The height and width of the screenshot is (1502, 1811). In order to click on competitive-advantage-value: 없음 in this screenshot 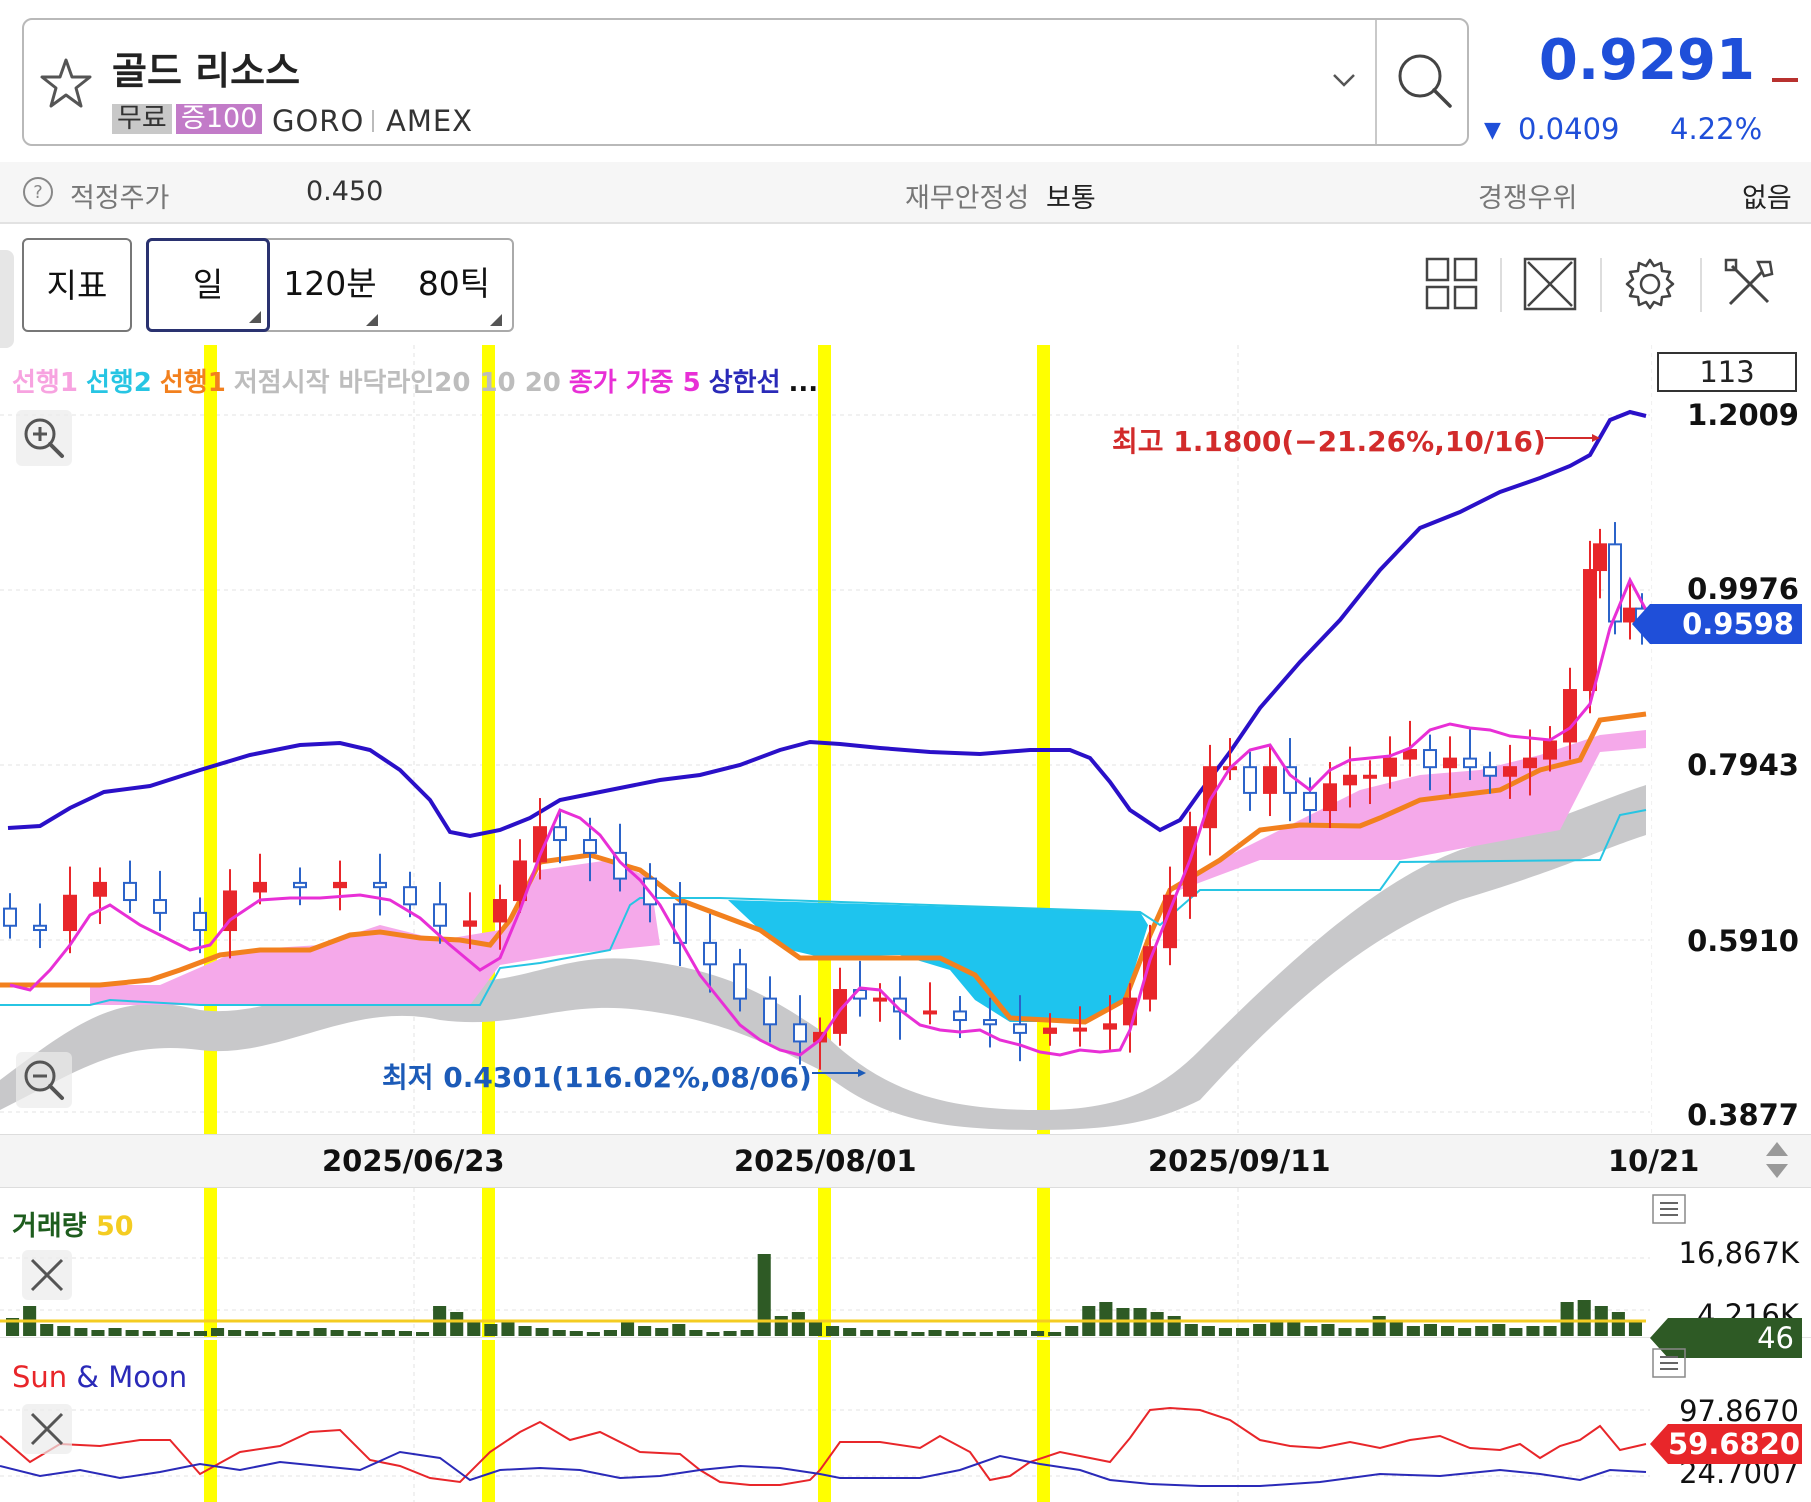, I will do `click(1767, 198)`.